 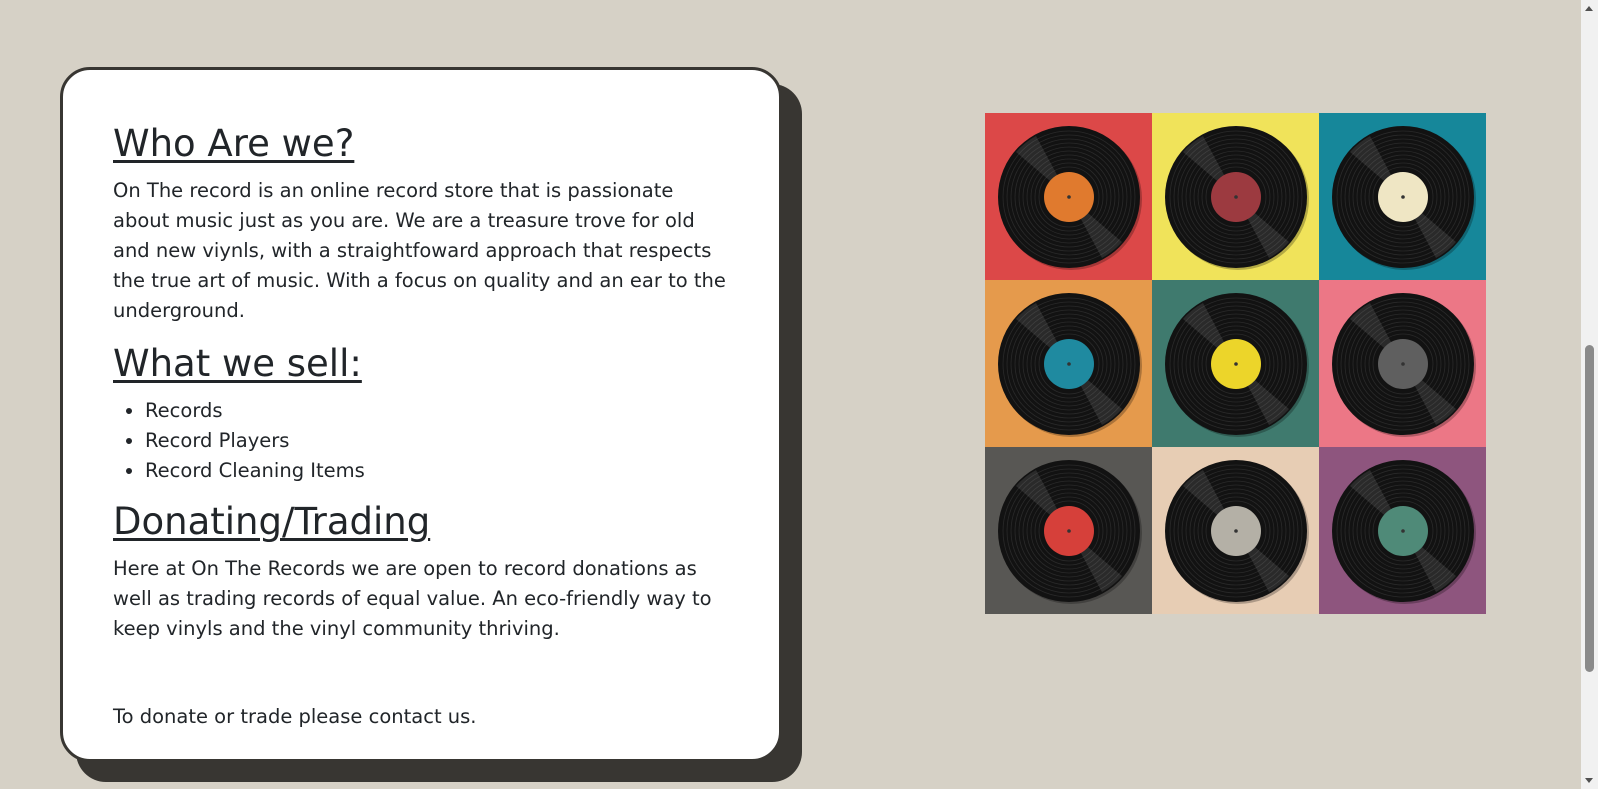 What do you see at coordinates (237, 363) in the screenshot?
I see `sell-heading: What we sell:` at bounding box center [237, 363].